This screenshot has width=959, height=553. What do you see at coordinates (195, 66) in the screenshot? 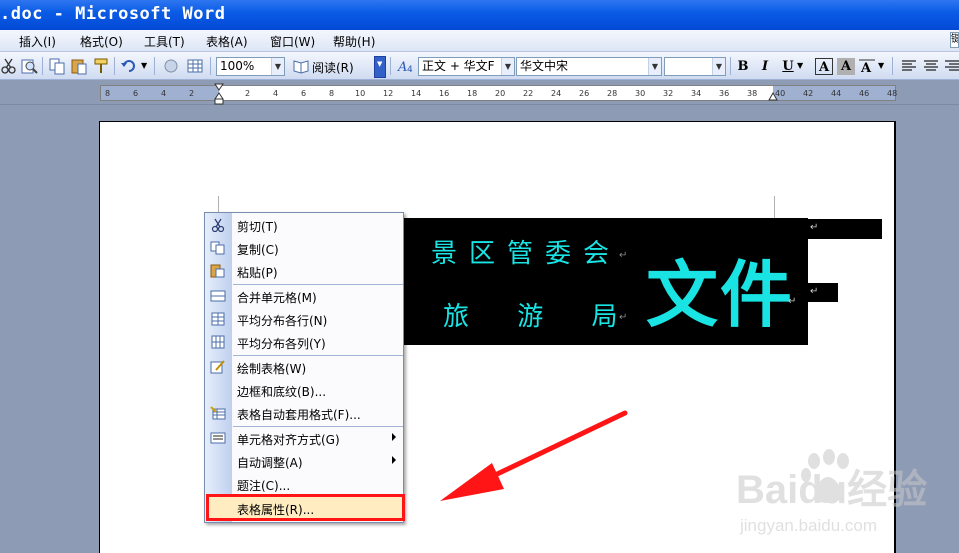
I see `table-icon` at bounding box center [195, 66].